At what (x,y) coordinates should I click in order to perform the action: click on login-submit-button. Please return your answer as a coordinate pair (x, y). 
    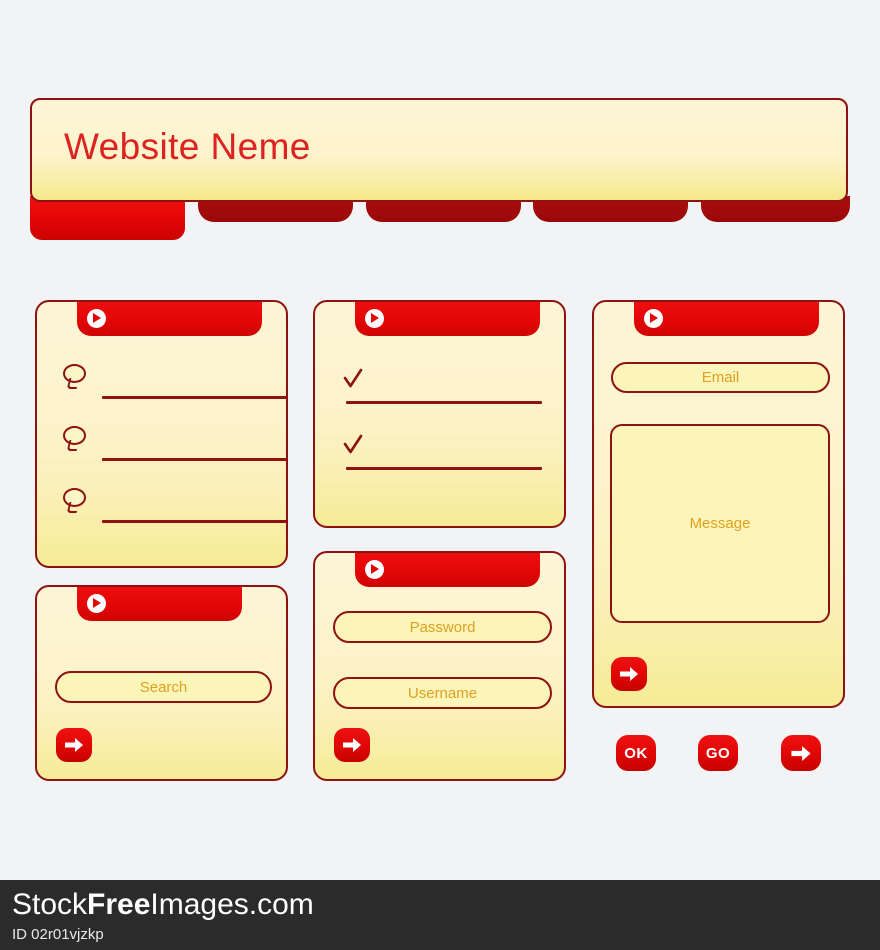
    Looking at the image, I should click on (352, 745).